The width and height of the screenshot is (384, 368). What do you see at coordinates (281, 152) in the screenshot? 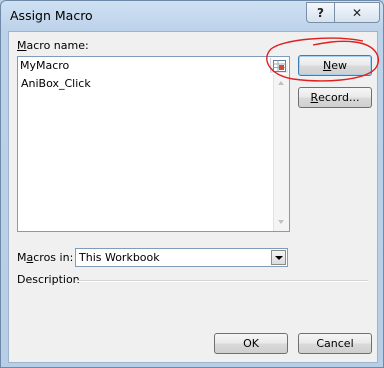
I see `list-scrollbar` at bounding box center [281, 152].